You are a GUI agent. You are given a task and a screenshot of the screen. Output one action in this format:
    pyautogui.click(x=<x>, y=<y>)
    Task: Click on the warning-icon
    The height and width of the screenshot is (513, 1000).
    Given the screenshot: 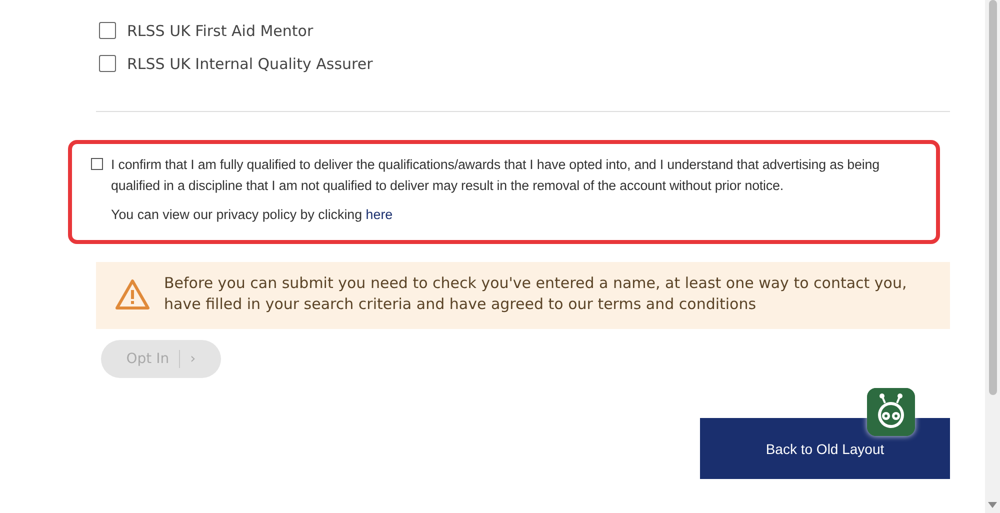 What is the action you would take?
    pyautogui.click(x=132, y=294)
    